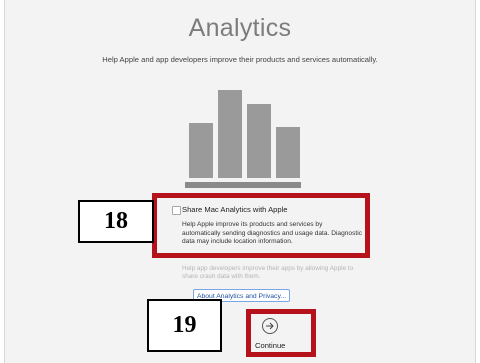 The height and width of the screenshot is (363, 480). What do you see at coordinates (261, 225) in the screenshot?
I see `highlight-share-option` at bounding box center [261, 225].